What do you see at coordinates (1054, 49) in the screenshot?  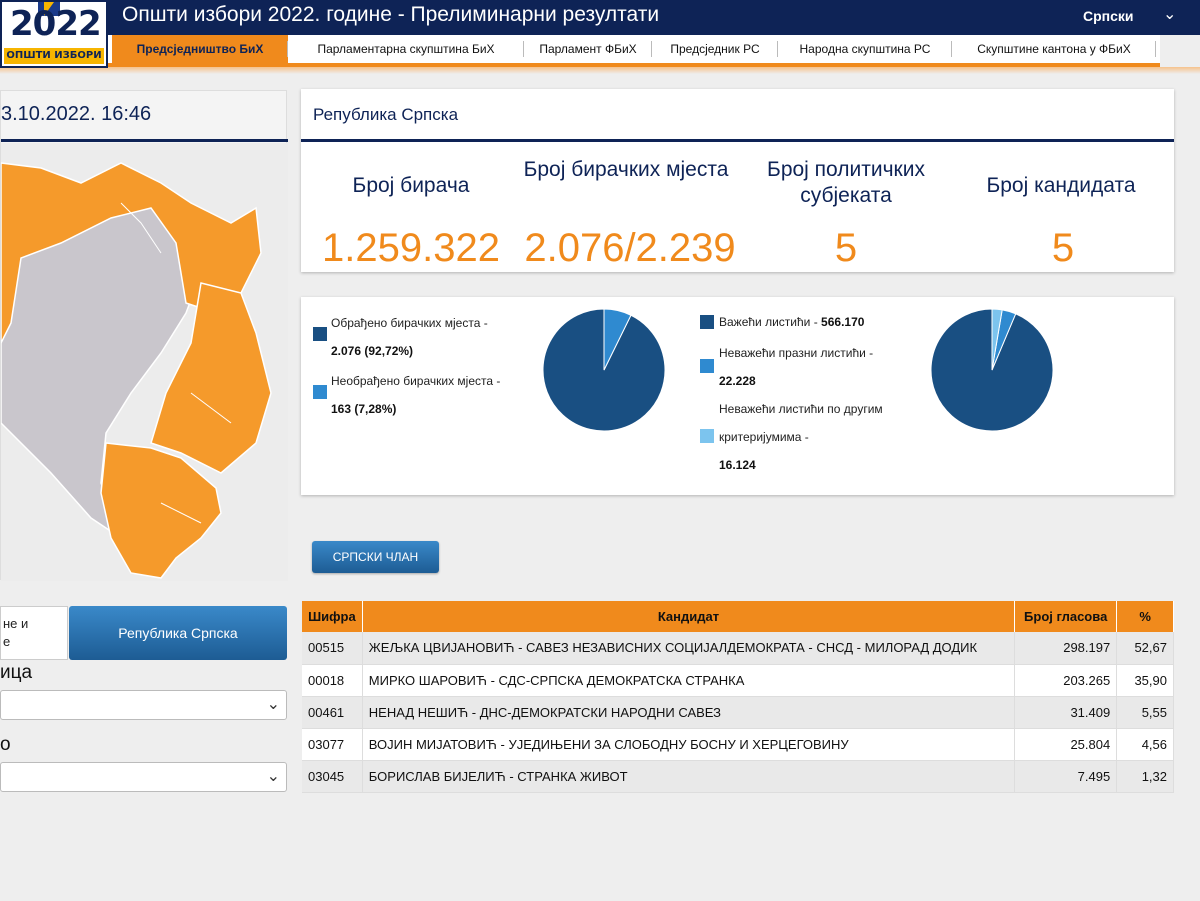 I see `tab-canton-assemblies: Скупштине кантона у ФБиХ` at bounding box center [1054, 49].